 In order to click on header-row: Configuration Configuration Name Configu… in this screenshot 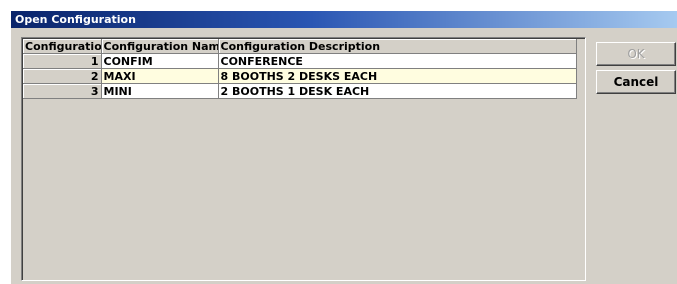, I will do `click(300, 46)`.